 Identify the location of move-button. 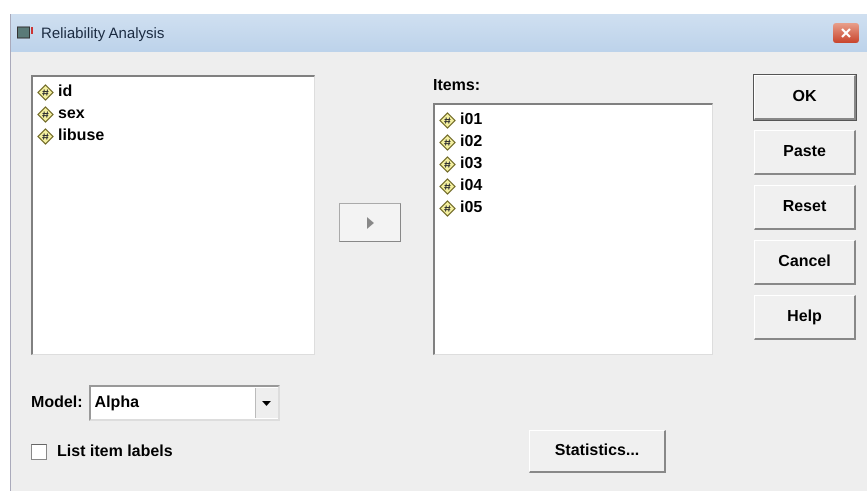
(370, 222).